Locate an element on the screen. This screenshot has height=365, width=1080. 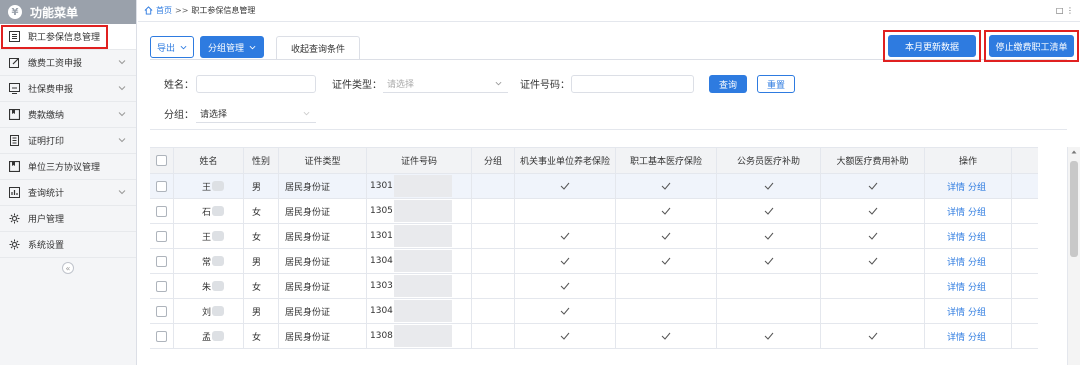
table-row: 朱 女居民身份证 1303 详情 分组 is located at coordinates (594, 286).